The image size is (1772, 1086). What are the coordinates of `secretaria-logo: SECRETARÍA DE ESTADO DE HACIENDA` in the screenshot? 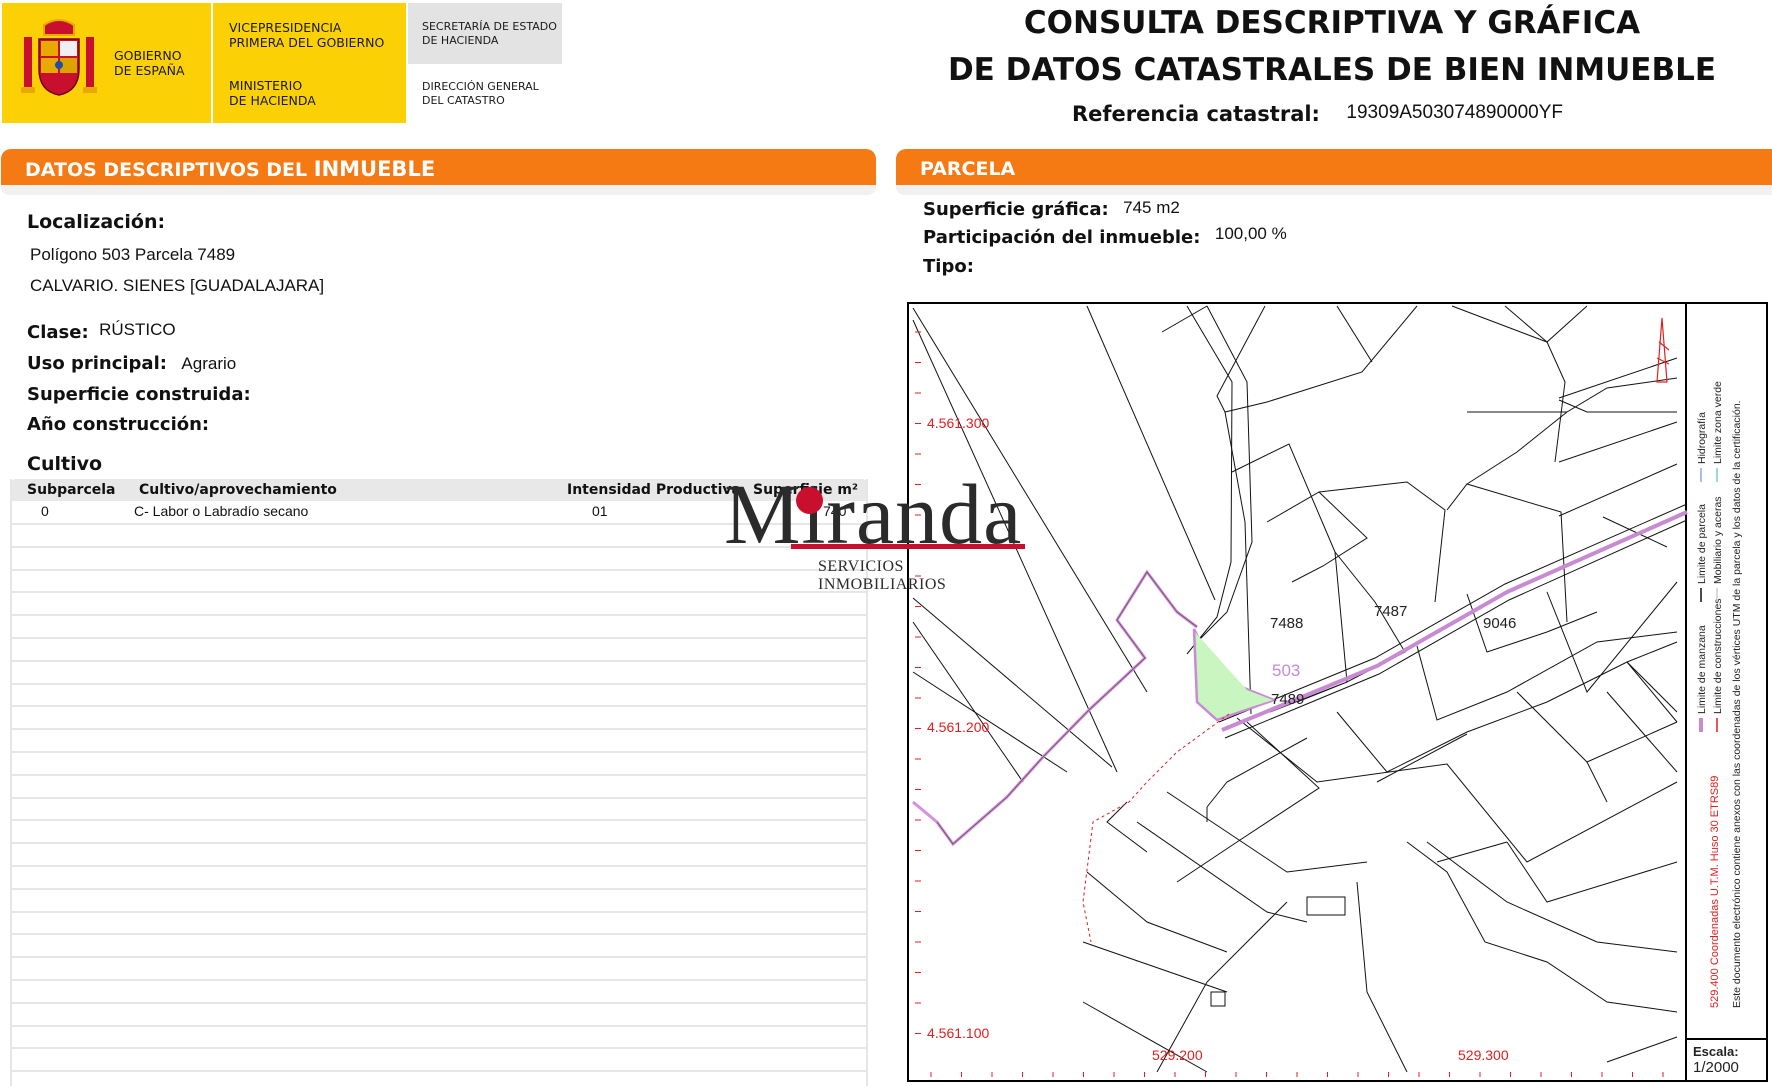 It's located at (485, 33).